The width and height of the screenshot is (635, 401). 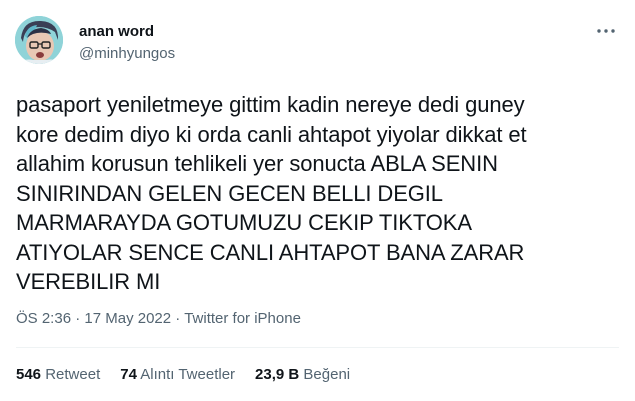 I want to click on display-name: anan word, so click(x=127, y=32).